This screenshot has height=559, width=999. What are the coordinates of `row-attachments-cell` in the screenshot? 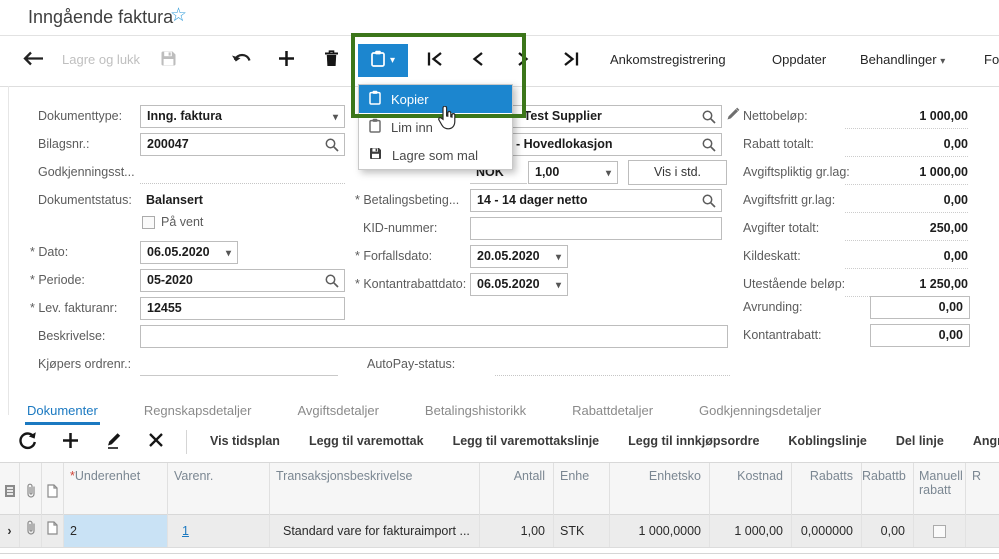 It's located at (31, 531).